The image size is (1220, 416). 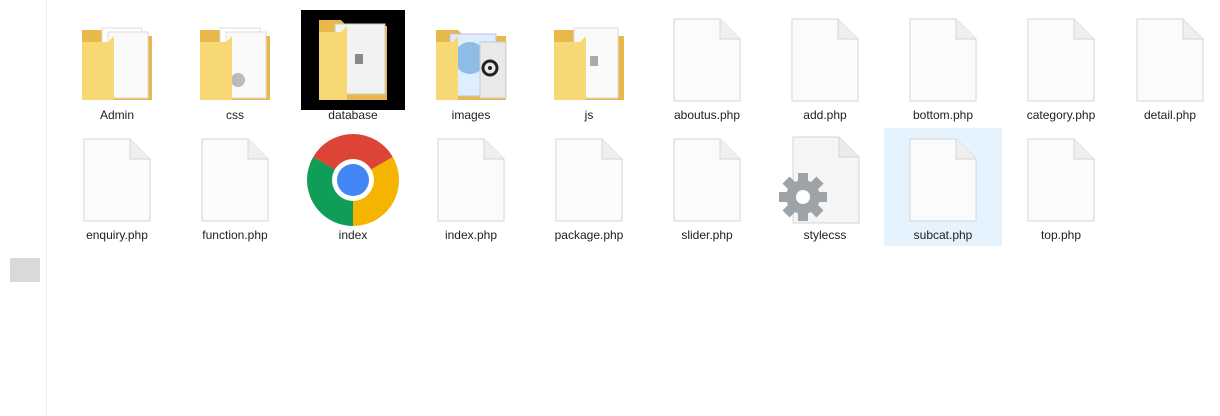 I want to click on item-label: function.php, so click(x=235, y=235).